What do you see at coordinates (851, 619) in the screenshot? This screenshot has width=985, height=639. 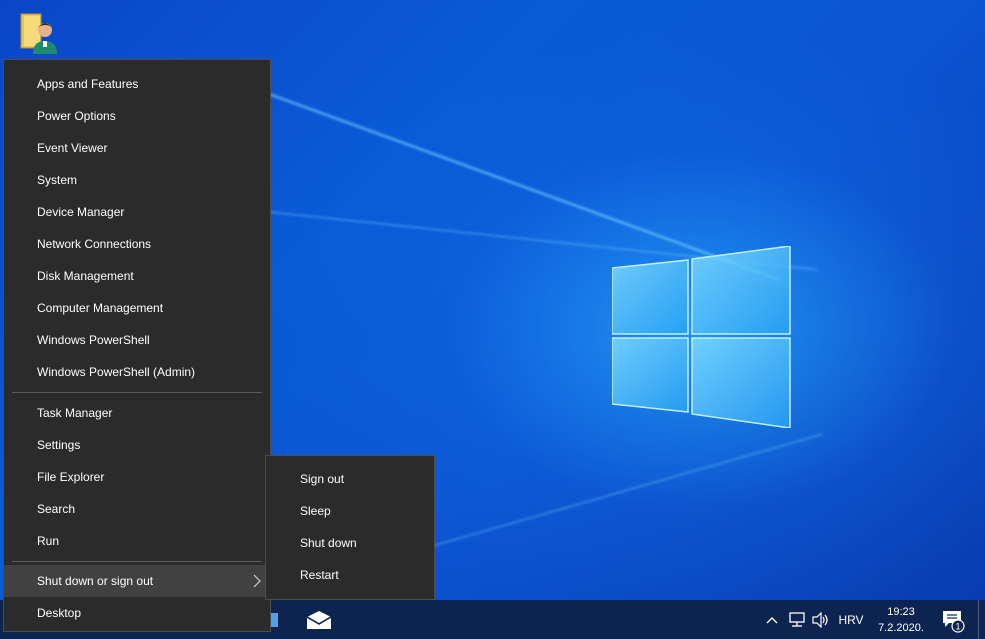 I see `input-language-indicator: HRV` at bounding box center [851, 619].